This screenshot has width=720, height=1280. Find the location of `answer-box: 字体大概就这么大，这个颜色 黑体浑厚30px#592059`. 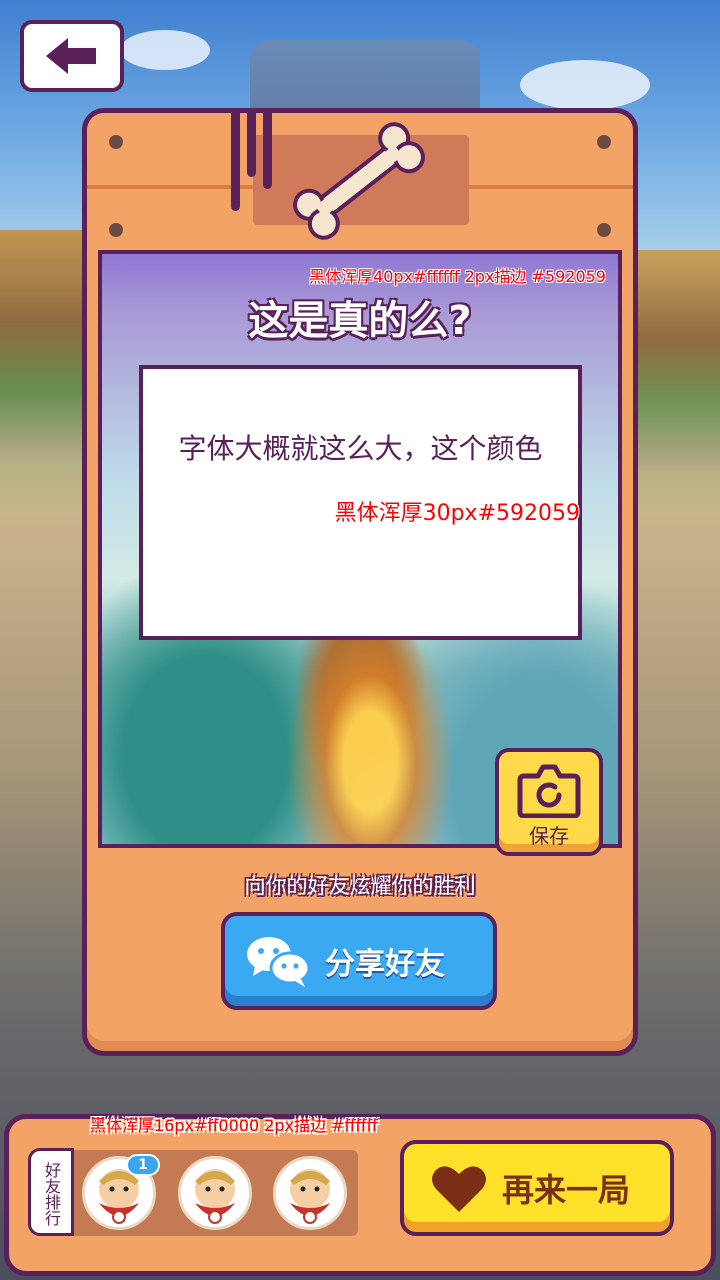

answer-box: 字体大概就这么大，这个颜色 黑体浑厚30px#592059 is located at coordinates (360, 502).